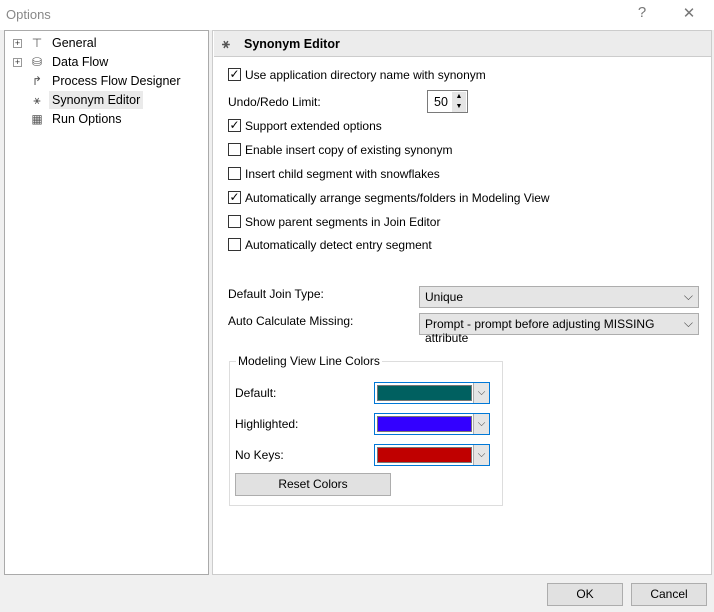 The height and width of the screenshot is (612, 714). What do you see at coordinates (267, 424) in the screenshot?
I see `color-label: Highlighted:` at bounding box center [267, 424].